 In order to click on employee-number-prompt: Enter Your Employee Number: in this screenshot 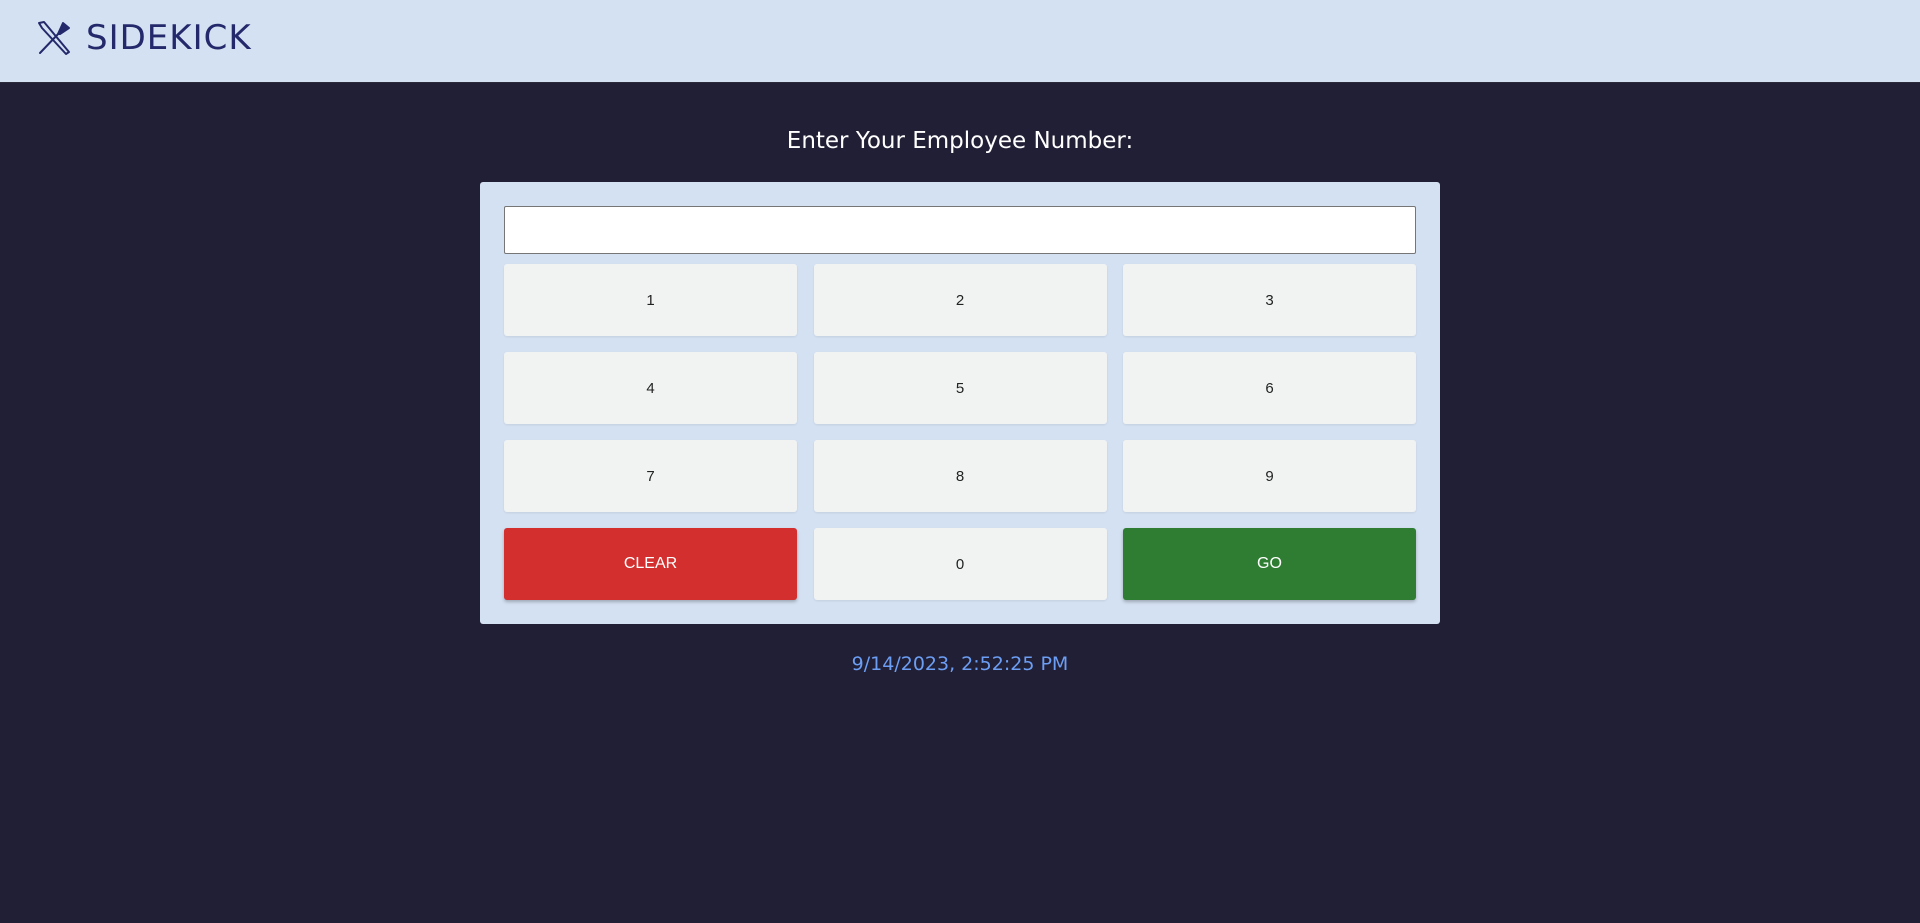, I will do `click(960, 141)`.